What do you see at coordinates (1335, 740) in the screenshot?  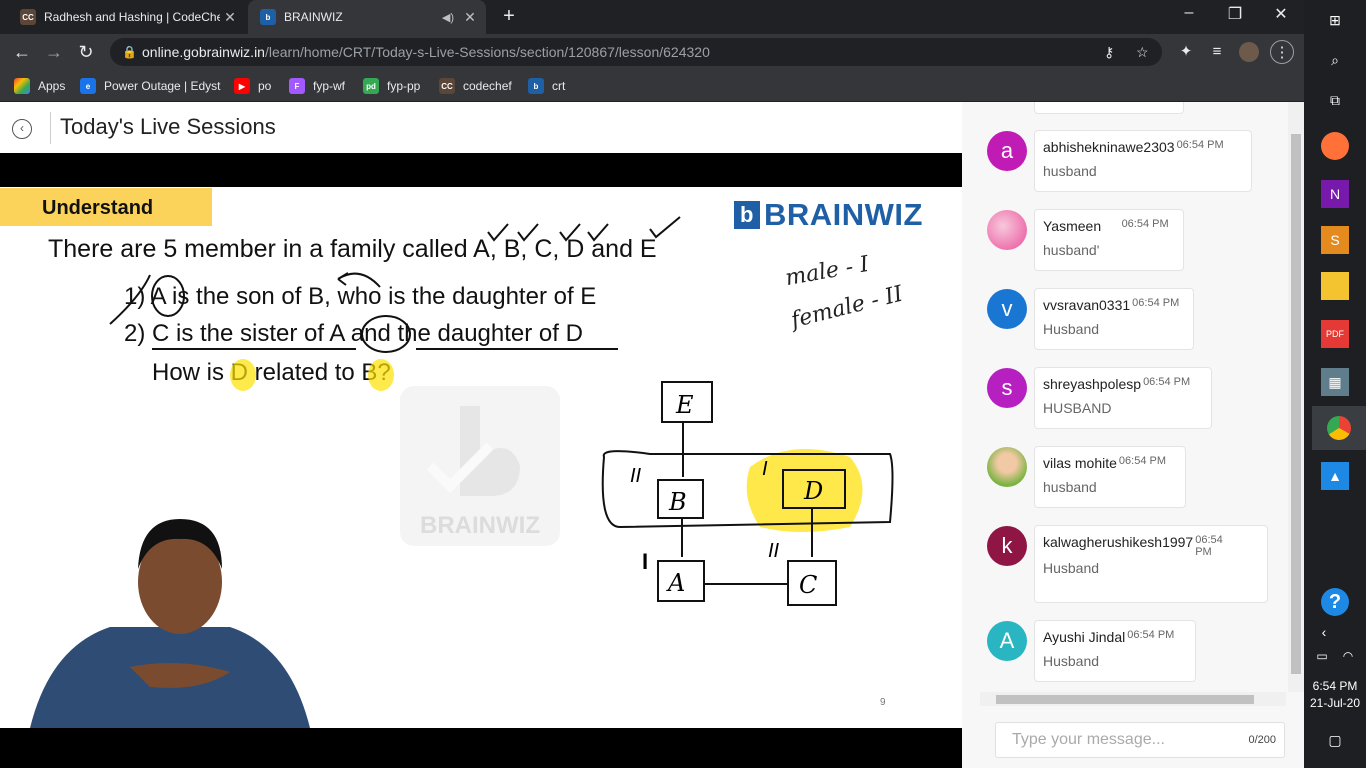 I see `notifications-icon: ▢` at bounding box center [1335, 740].